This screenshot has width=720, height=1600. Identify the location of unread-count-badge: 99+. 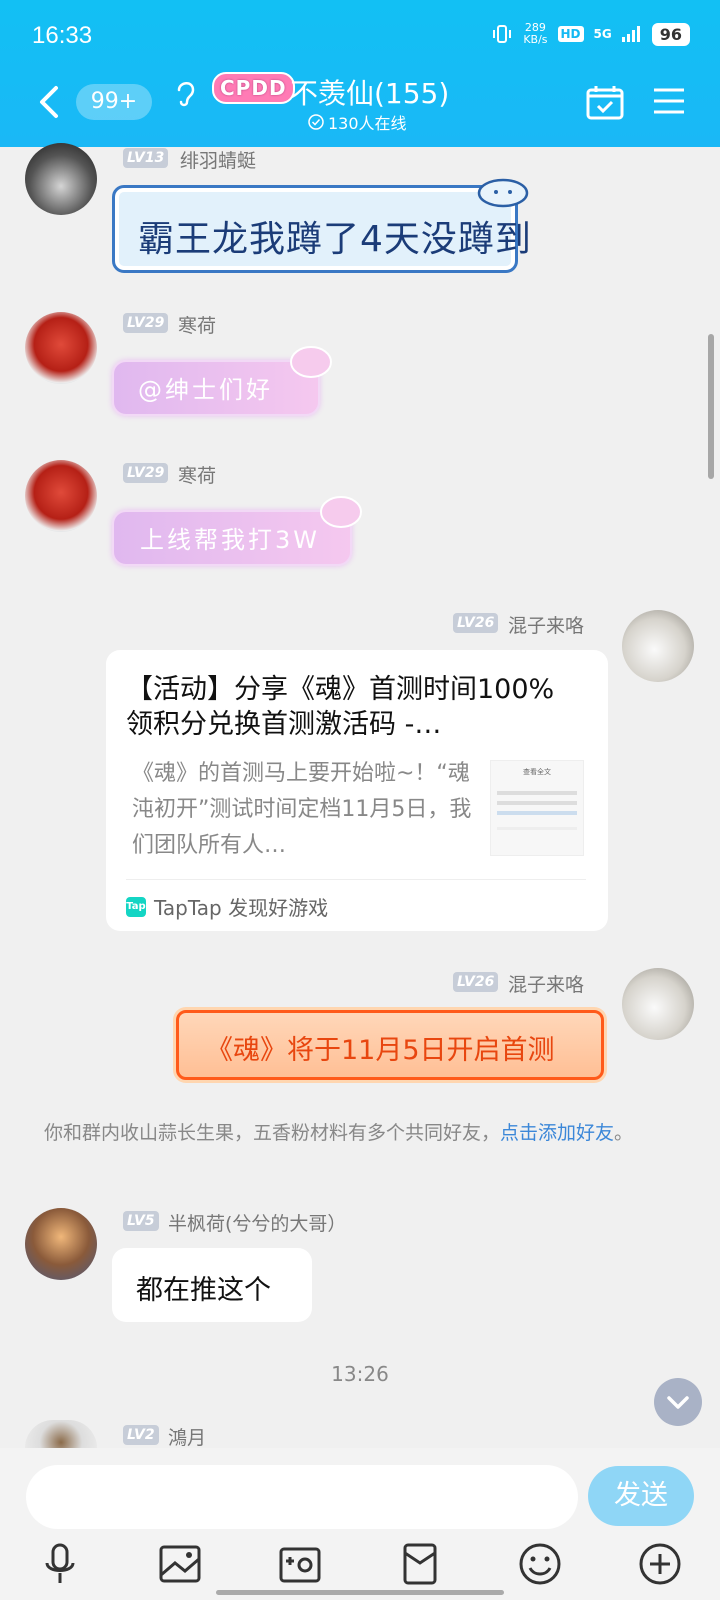
(114, 102).